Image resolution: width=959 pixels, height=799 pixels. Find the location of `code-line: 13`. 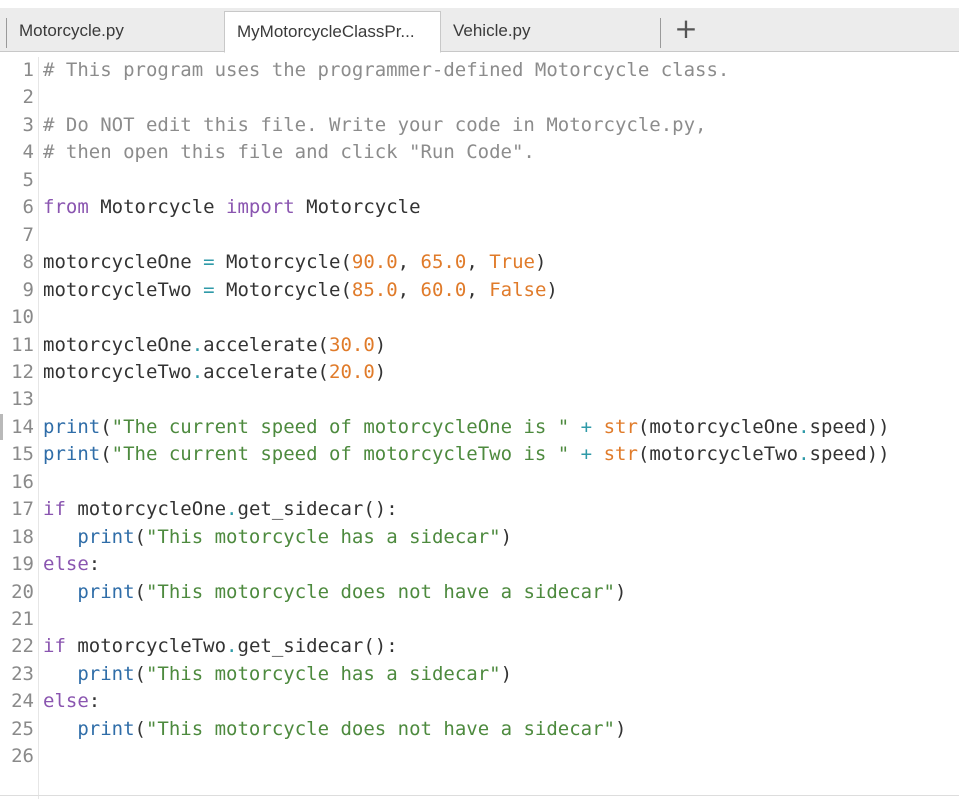

code-line: 13 is located at coordinates (479, 399).